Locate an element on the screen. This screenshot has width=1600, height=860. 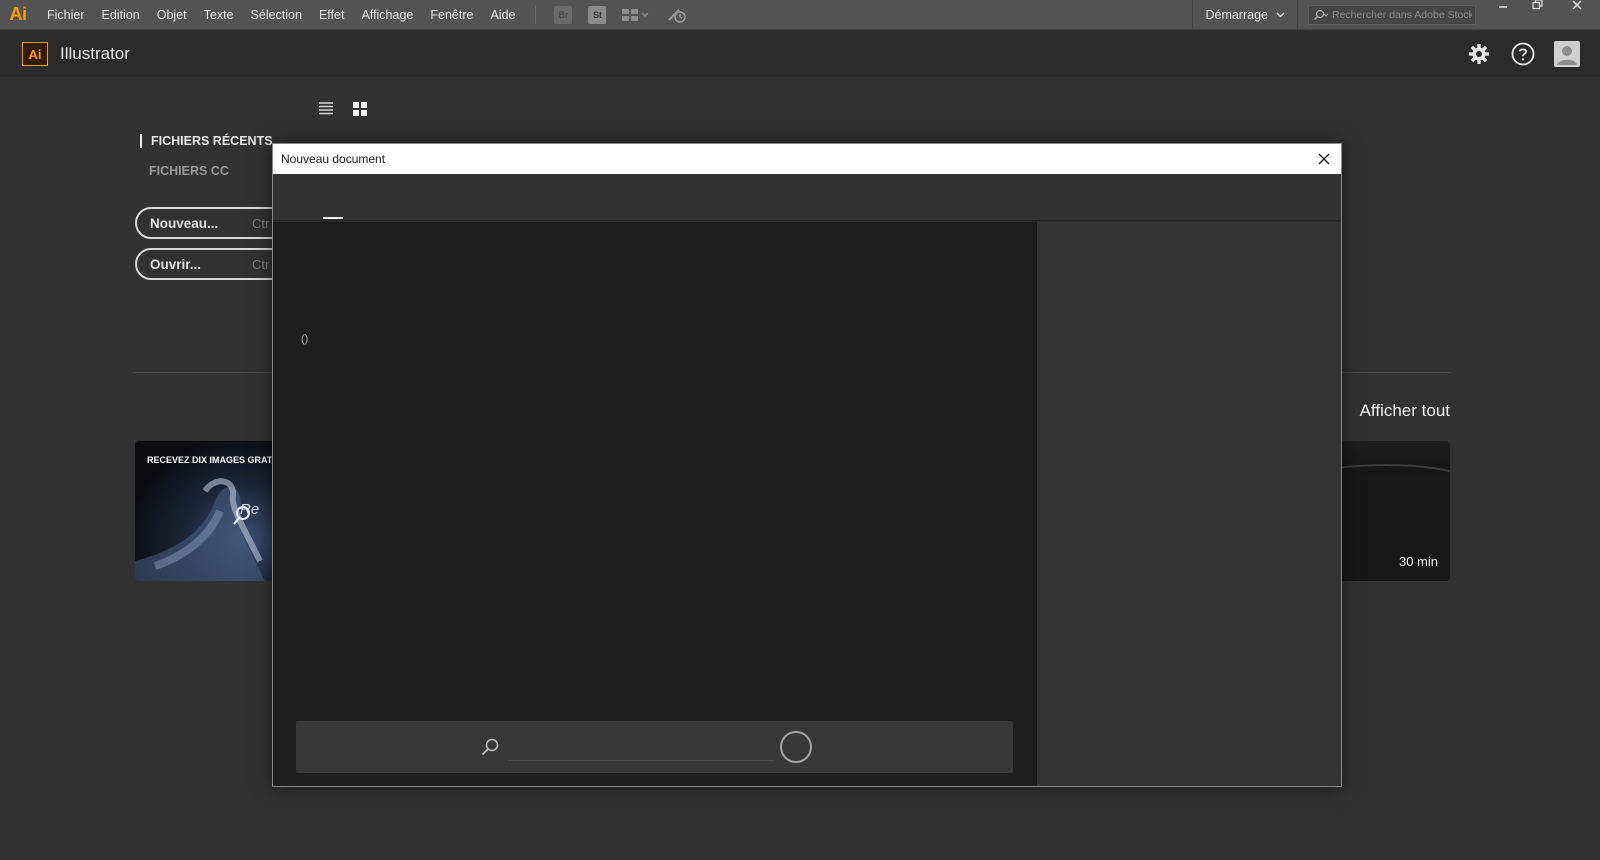
template-search-bar is located at coordinates (654, 747).